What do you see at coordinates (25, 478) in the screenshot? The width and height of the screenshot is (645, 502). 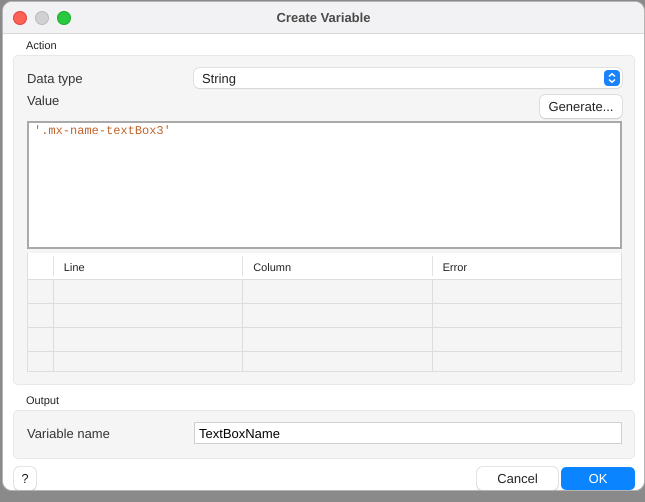 I see `help-button: ?` at bounding box center [25, 478].